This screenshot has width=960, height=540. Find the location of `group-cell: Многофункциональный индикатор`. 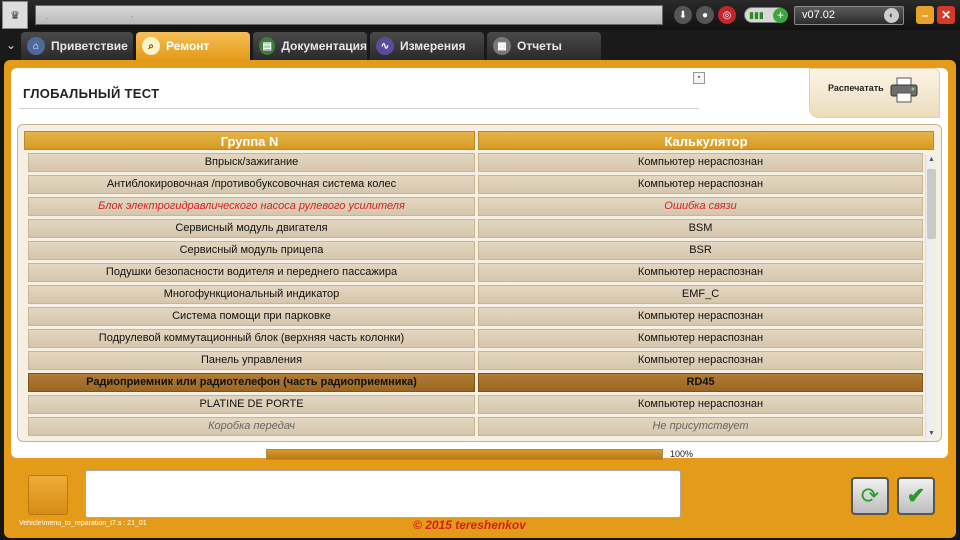

group-cell: Многофункциональный индикатор is located at coordinates (251, 294).